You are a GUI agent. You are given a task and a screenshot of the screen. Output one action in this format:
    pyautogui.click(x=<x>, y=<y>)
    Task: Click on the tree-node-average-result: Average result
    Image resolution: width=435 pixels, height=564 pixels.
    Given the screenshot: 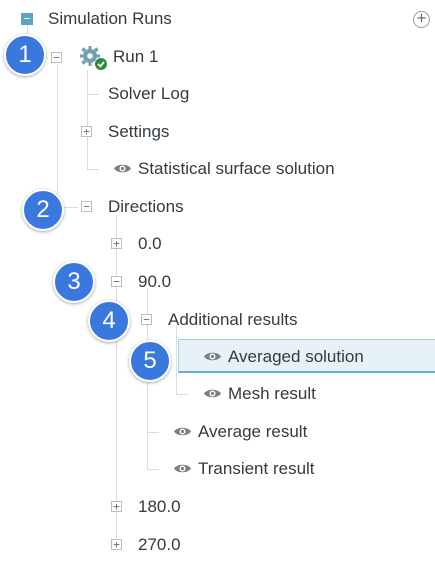 What is the action you would take?
    pyautogui.click(x=240, y=432)
    